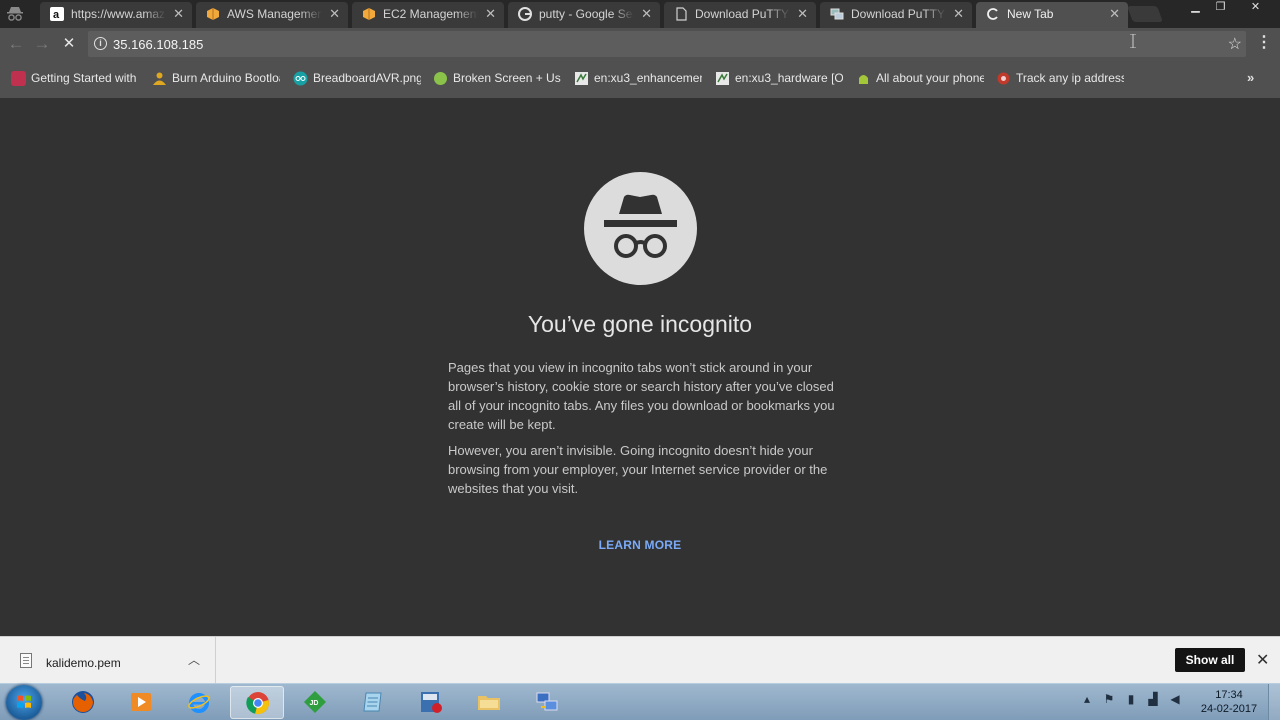 The height and width of the screenshot is (720, 1280). I want to click on bookmark-item: Getting Started with C, so click(75, 79).